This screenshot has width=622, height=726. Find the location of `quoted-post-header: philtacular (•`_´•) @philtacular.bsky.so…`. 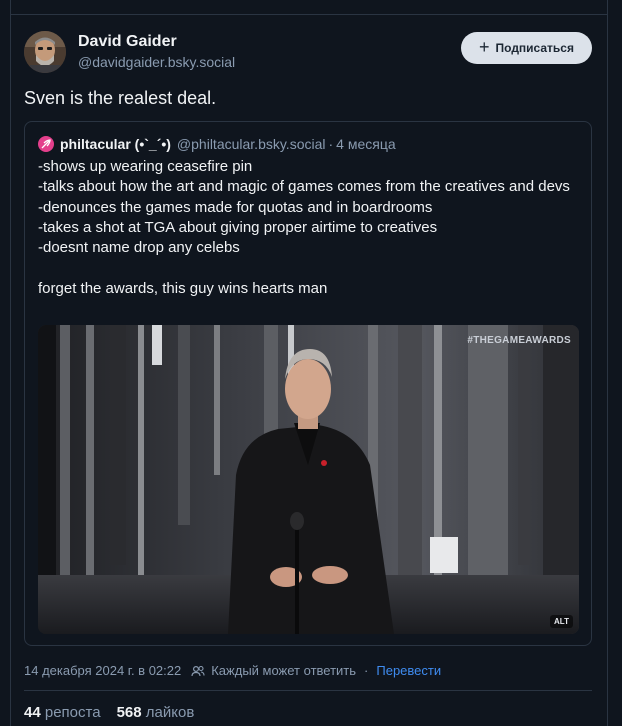

quoted-post-header: philtacular (•`_´•) @philtacular.bsky.so… is located at coordinates (217, 144).